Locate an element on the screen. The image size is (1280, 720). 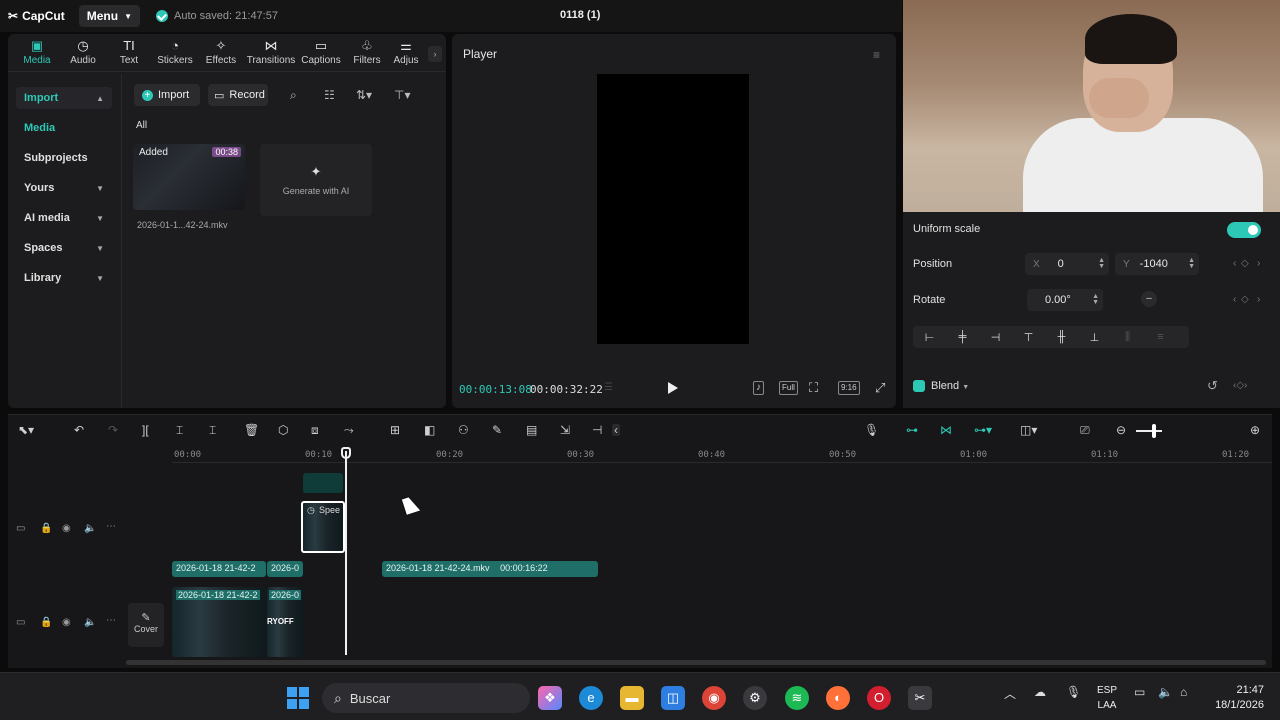
store-icon: ◫ is located at coordinates (673, 698).